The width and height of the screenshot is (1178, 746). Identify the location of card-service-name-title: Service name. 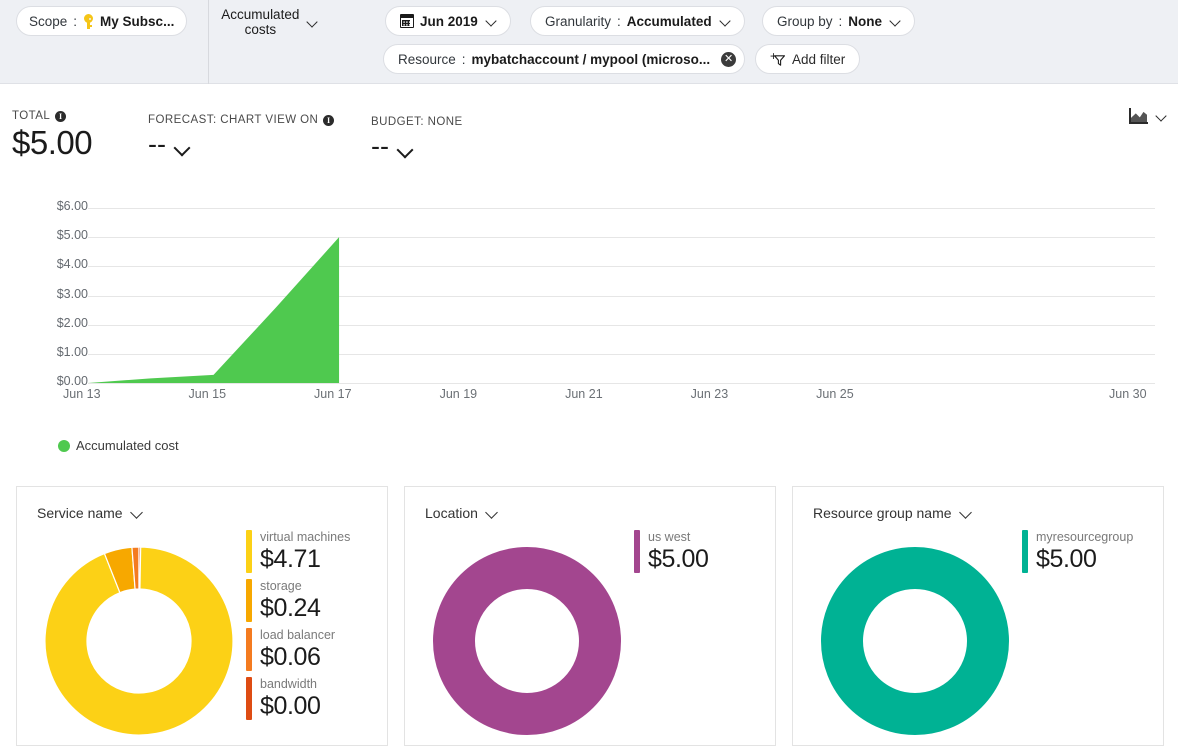
(80, 513).